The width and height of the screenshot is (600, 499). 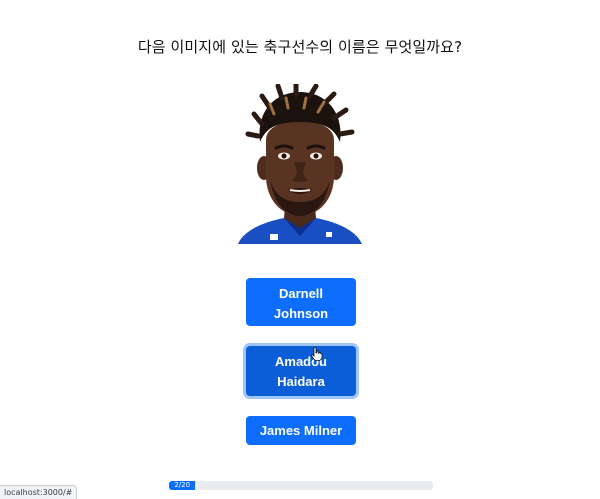 I want to click on answer-button-1: Darnell Johnson, so click(x=301, y=302).